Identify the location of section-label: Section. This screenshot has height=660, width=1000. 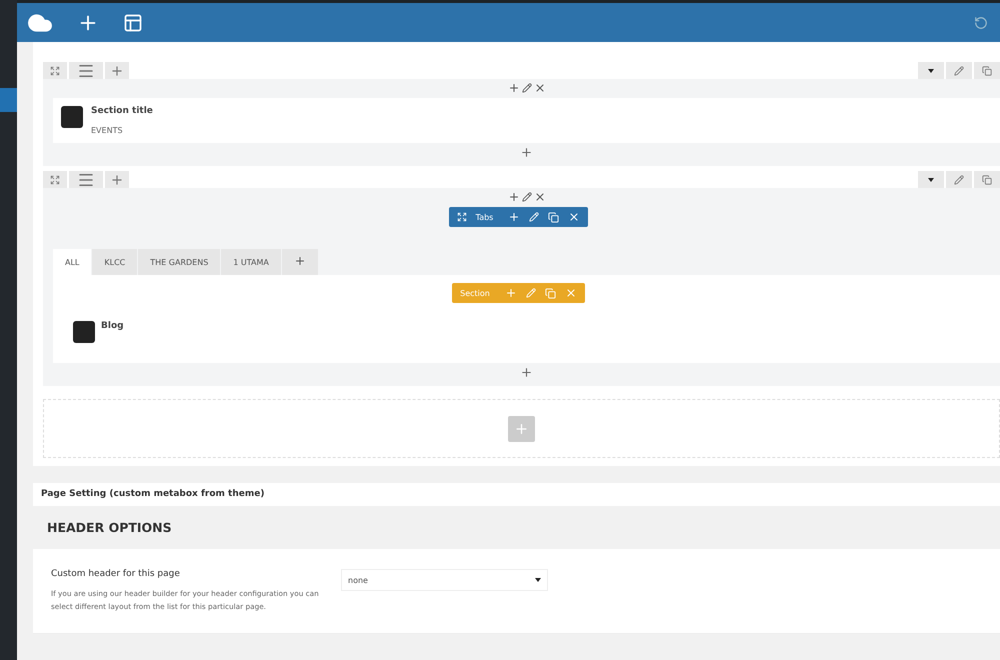
(475, 293).